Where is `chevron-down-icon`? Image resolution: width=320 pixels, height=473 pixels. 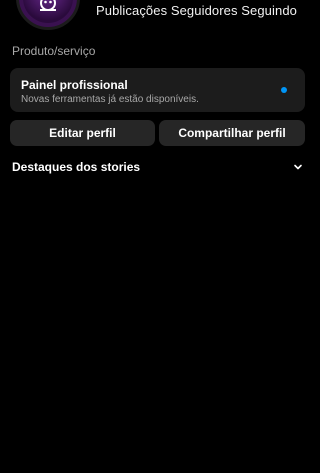
chevron-down-icon is located at coordinates (298, 167).